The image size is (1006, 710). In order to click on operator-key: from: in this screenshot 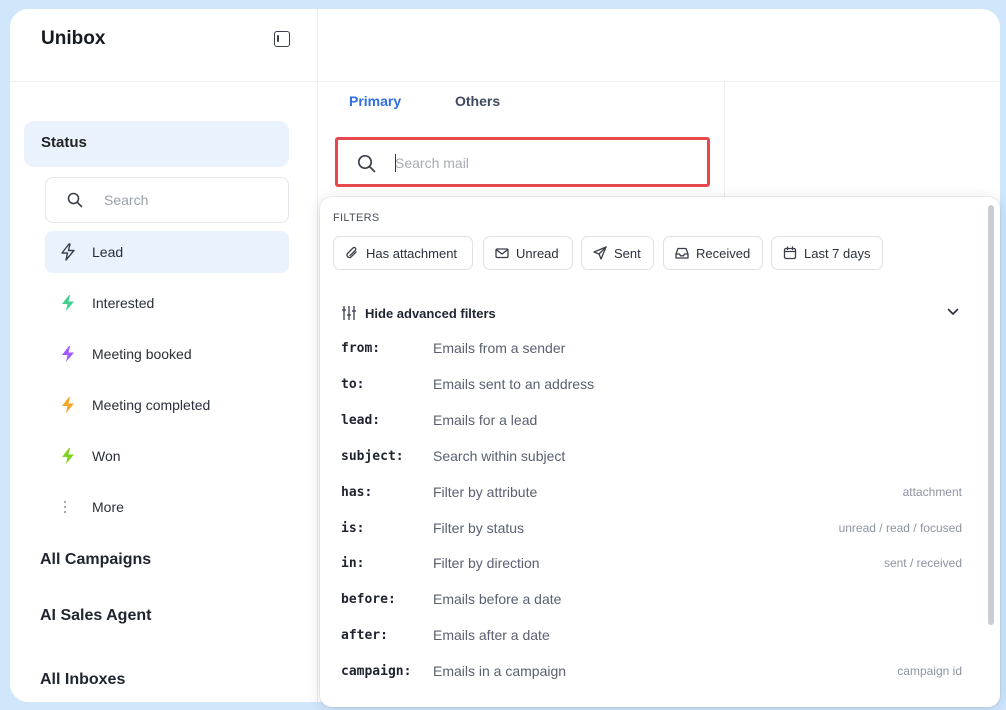, I will do `click(361, 348)`.